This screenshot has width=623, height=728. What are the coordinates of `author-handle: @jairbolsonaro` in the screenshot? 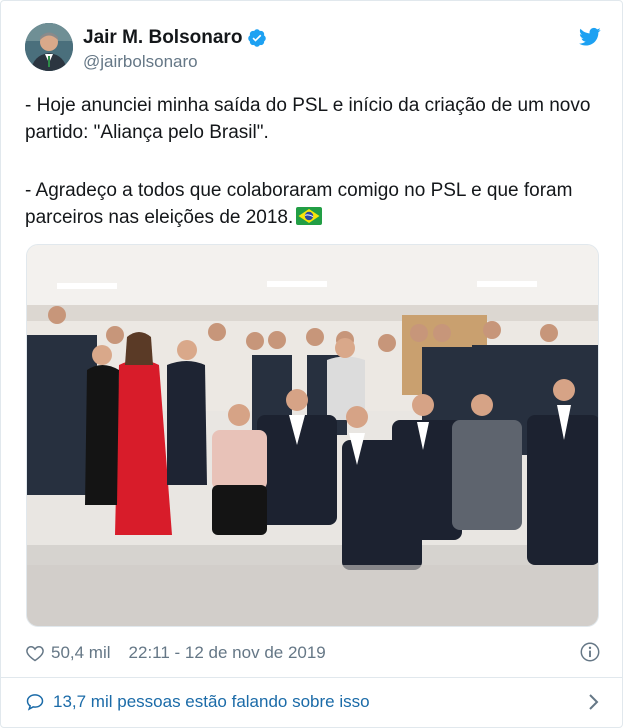 It's located at (140, 62).